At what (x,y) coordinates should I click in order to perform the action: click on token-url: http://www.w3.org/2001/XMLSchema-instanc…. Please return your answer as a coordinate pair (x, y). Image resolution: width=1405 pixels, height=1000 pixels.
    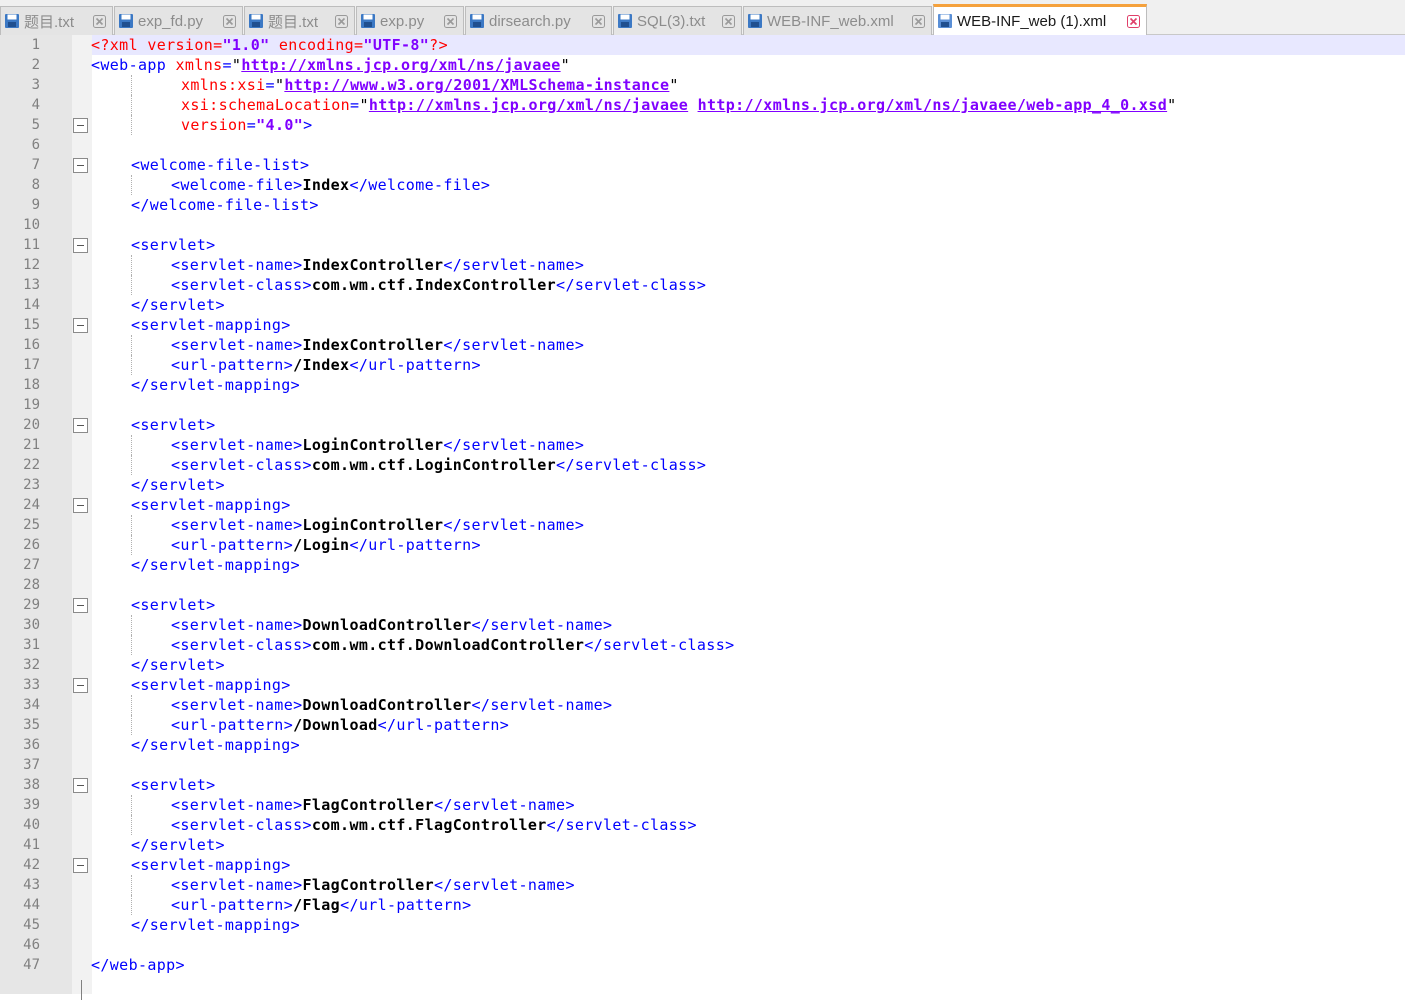
    Looking at the image, I should click on (476, 85).